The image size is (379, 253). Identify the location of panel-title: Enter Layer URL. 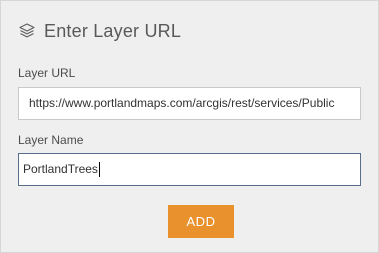
(113, 30).